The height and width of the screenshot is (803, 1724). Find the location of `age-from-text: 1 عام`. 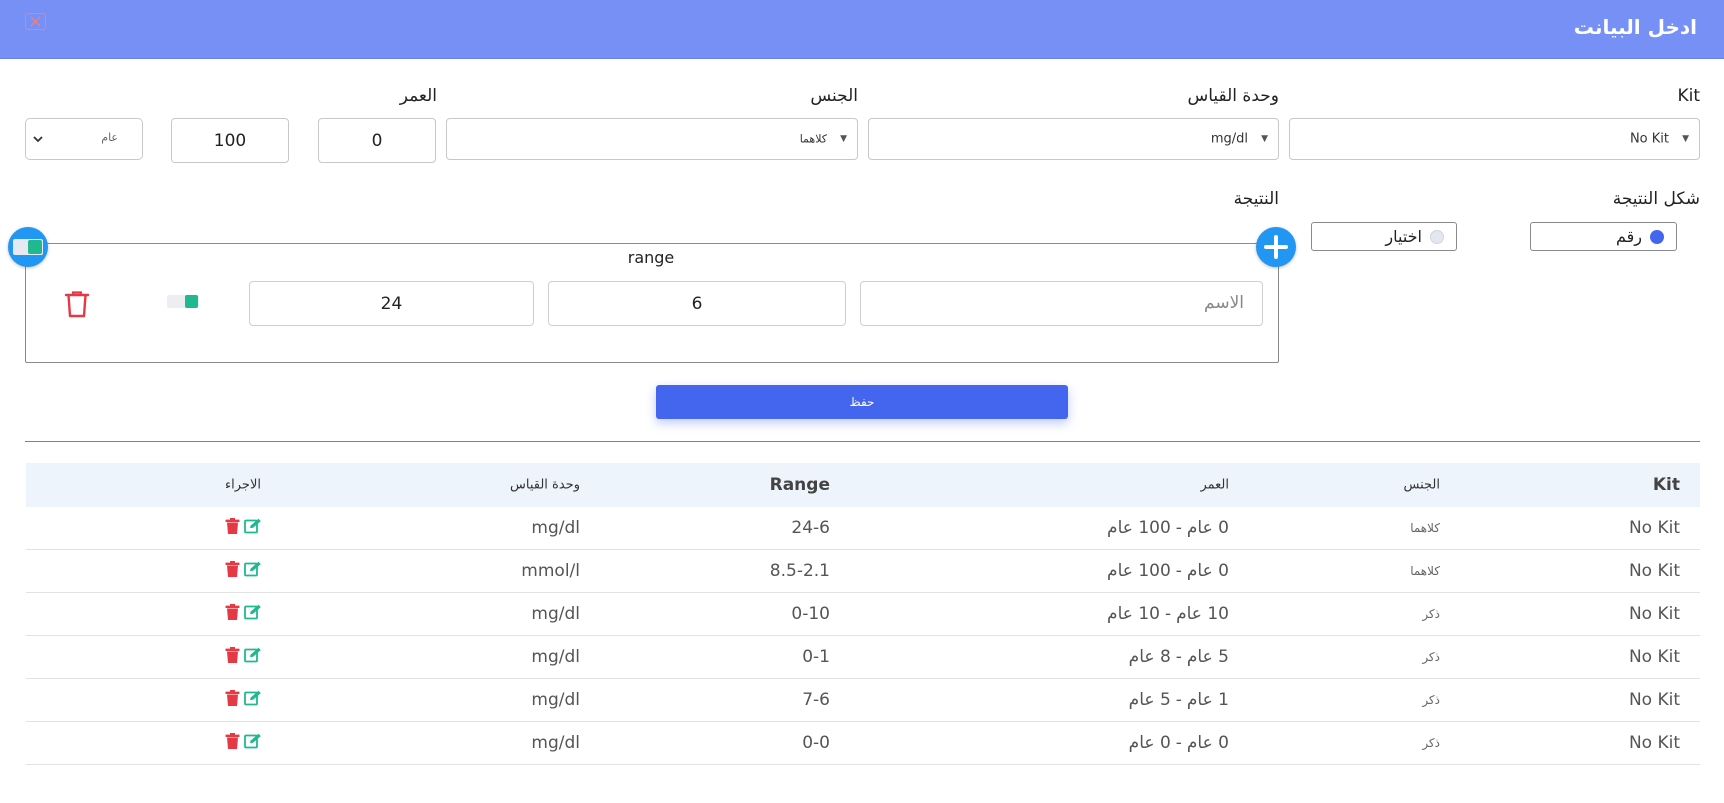

age-from-text: 1 عام is located at coordinates (1207, 700).